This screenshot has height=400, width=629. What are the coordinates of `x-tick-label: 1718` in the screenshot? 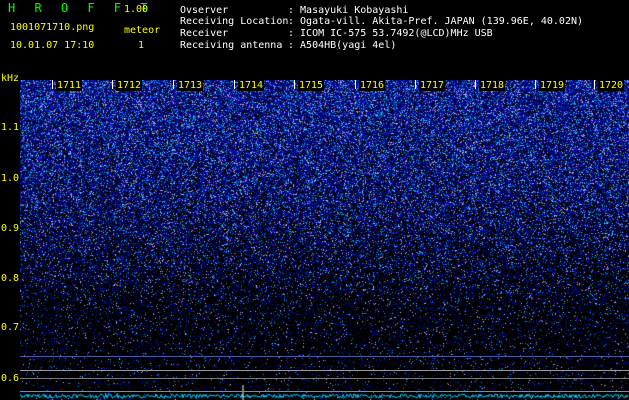 It's located at (492, 85).